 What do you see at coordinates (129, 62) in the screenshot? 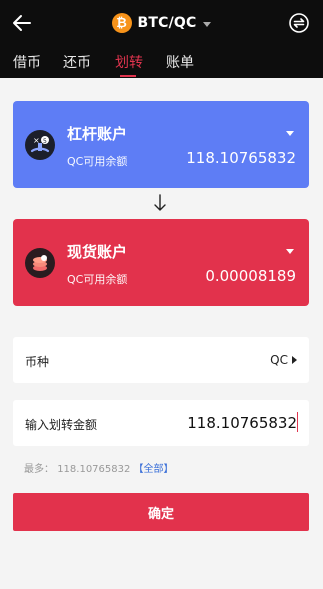
I see `tab-transfer: 划转` at bounding box center [129, 62].